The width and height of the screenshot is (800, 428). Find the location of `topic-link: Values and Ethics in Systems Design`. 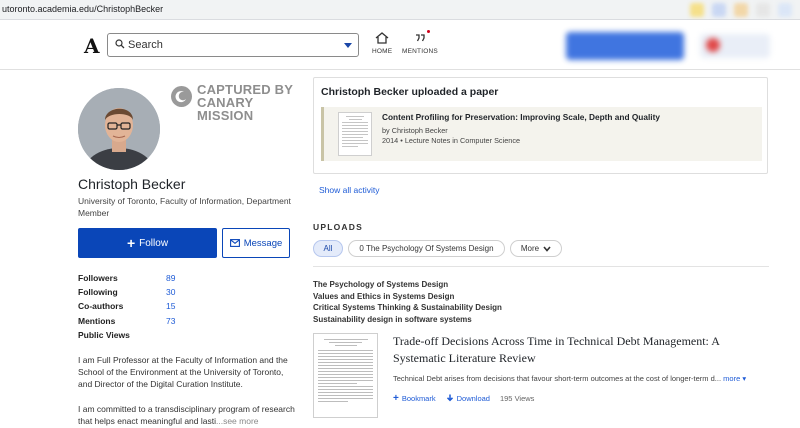

topic-link: Values and Ethics in Systems Design is located at coordinates (407, 297).